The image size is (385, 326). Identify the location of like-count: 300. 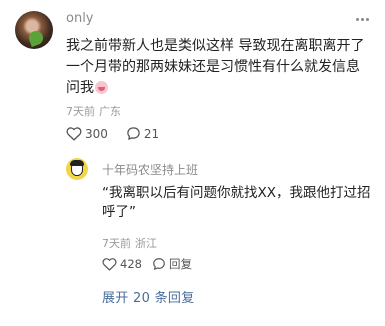
(96, 133).